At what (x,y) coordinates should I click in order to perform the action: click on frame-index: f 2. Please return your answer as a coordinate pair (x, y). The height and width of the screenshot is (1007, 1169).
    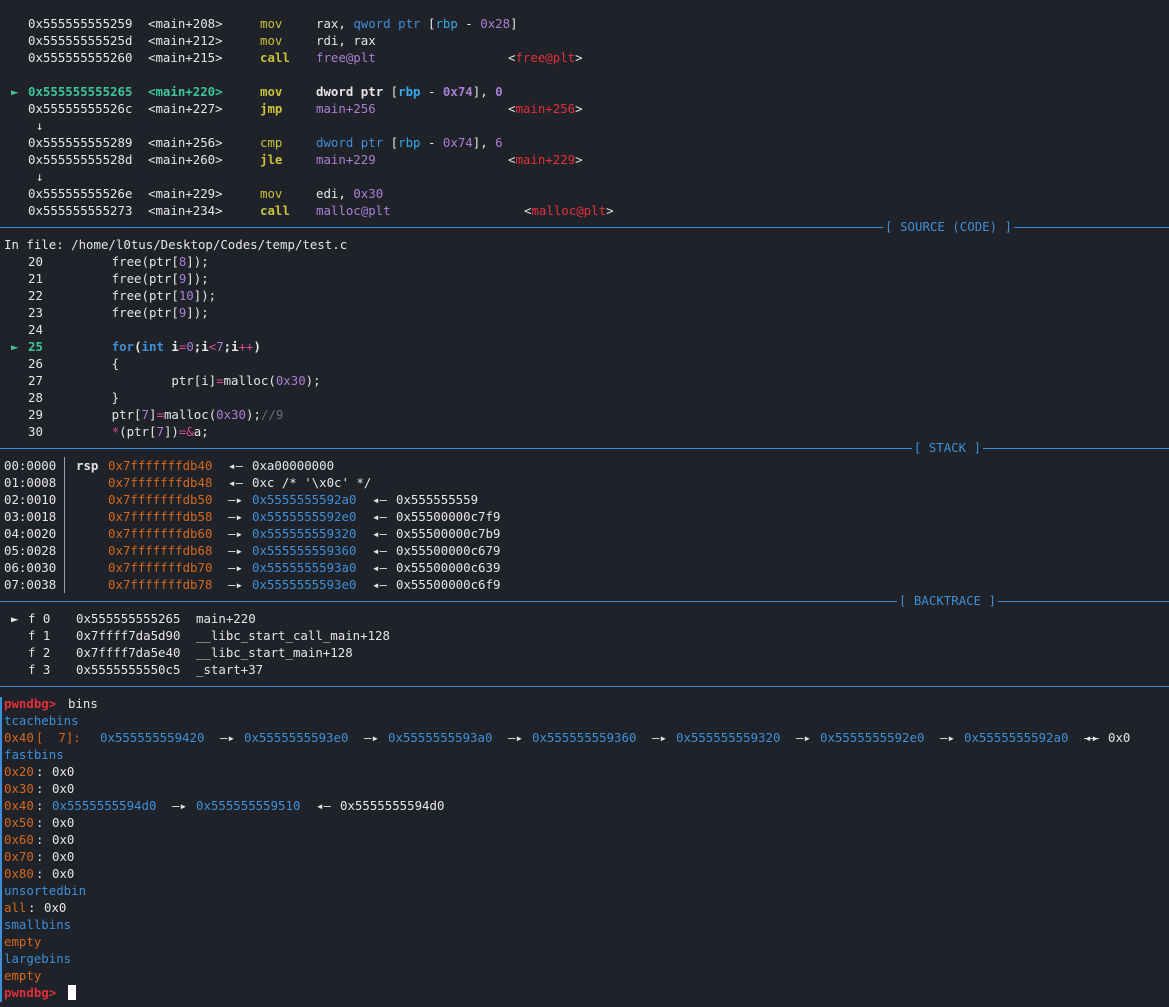
    Looking at the image, I should click on (39, 652).